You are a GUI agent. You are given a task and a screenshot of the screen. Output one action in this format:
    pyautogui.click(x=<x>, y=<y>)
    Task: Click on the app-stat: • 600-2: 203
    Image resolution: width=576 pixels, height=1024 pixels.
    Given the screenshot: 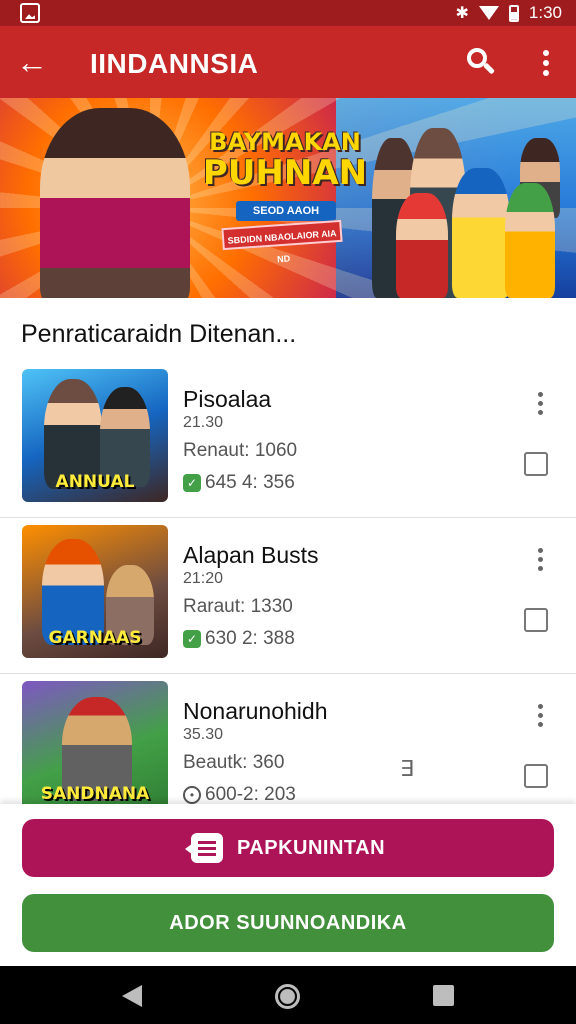 What is the action you would take?
    pyautogui.click(x=239, y=795)
    